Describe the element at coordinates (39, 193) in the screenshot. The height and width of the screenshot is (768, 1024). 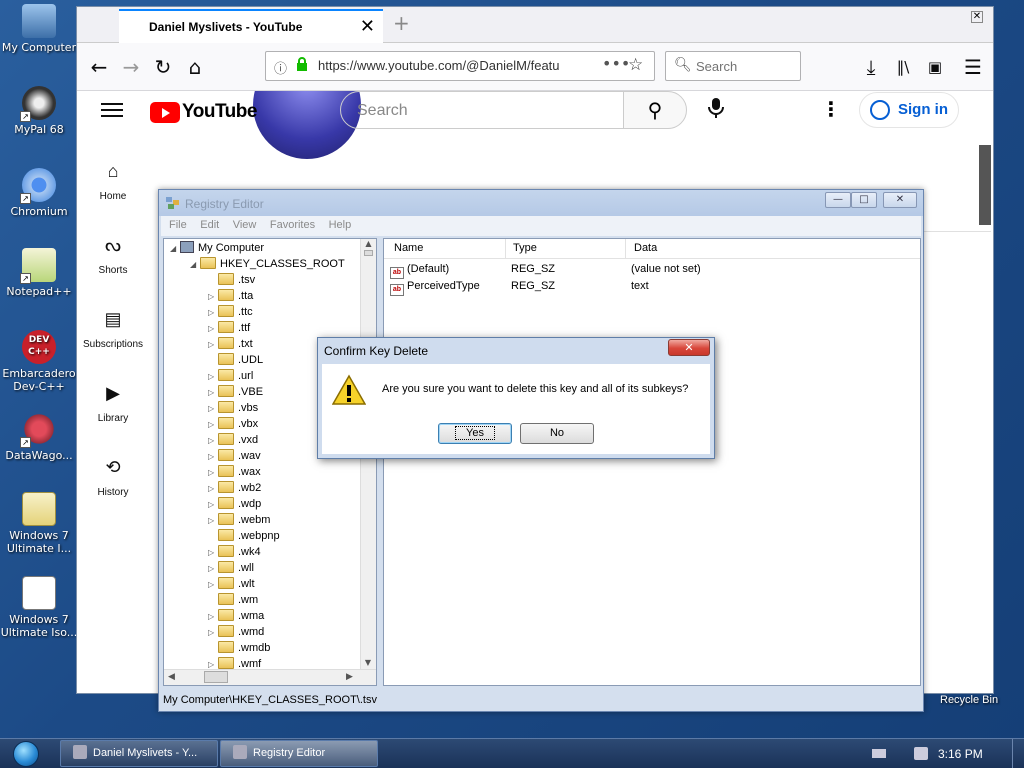
I see `desktop-icon-chromium: ↗ Chromium` at that location.